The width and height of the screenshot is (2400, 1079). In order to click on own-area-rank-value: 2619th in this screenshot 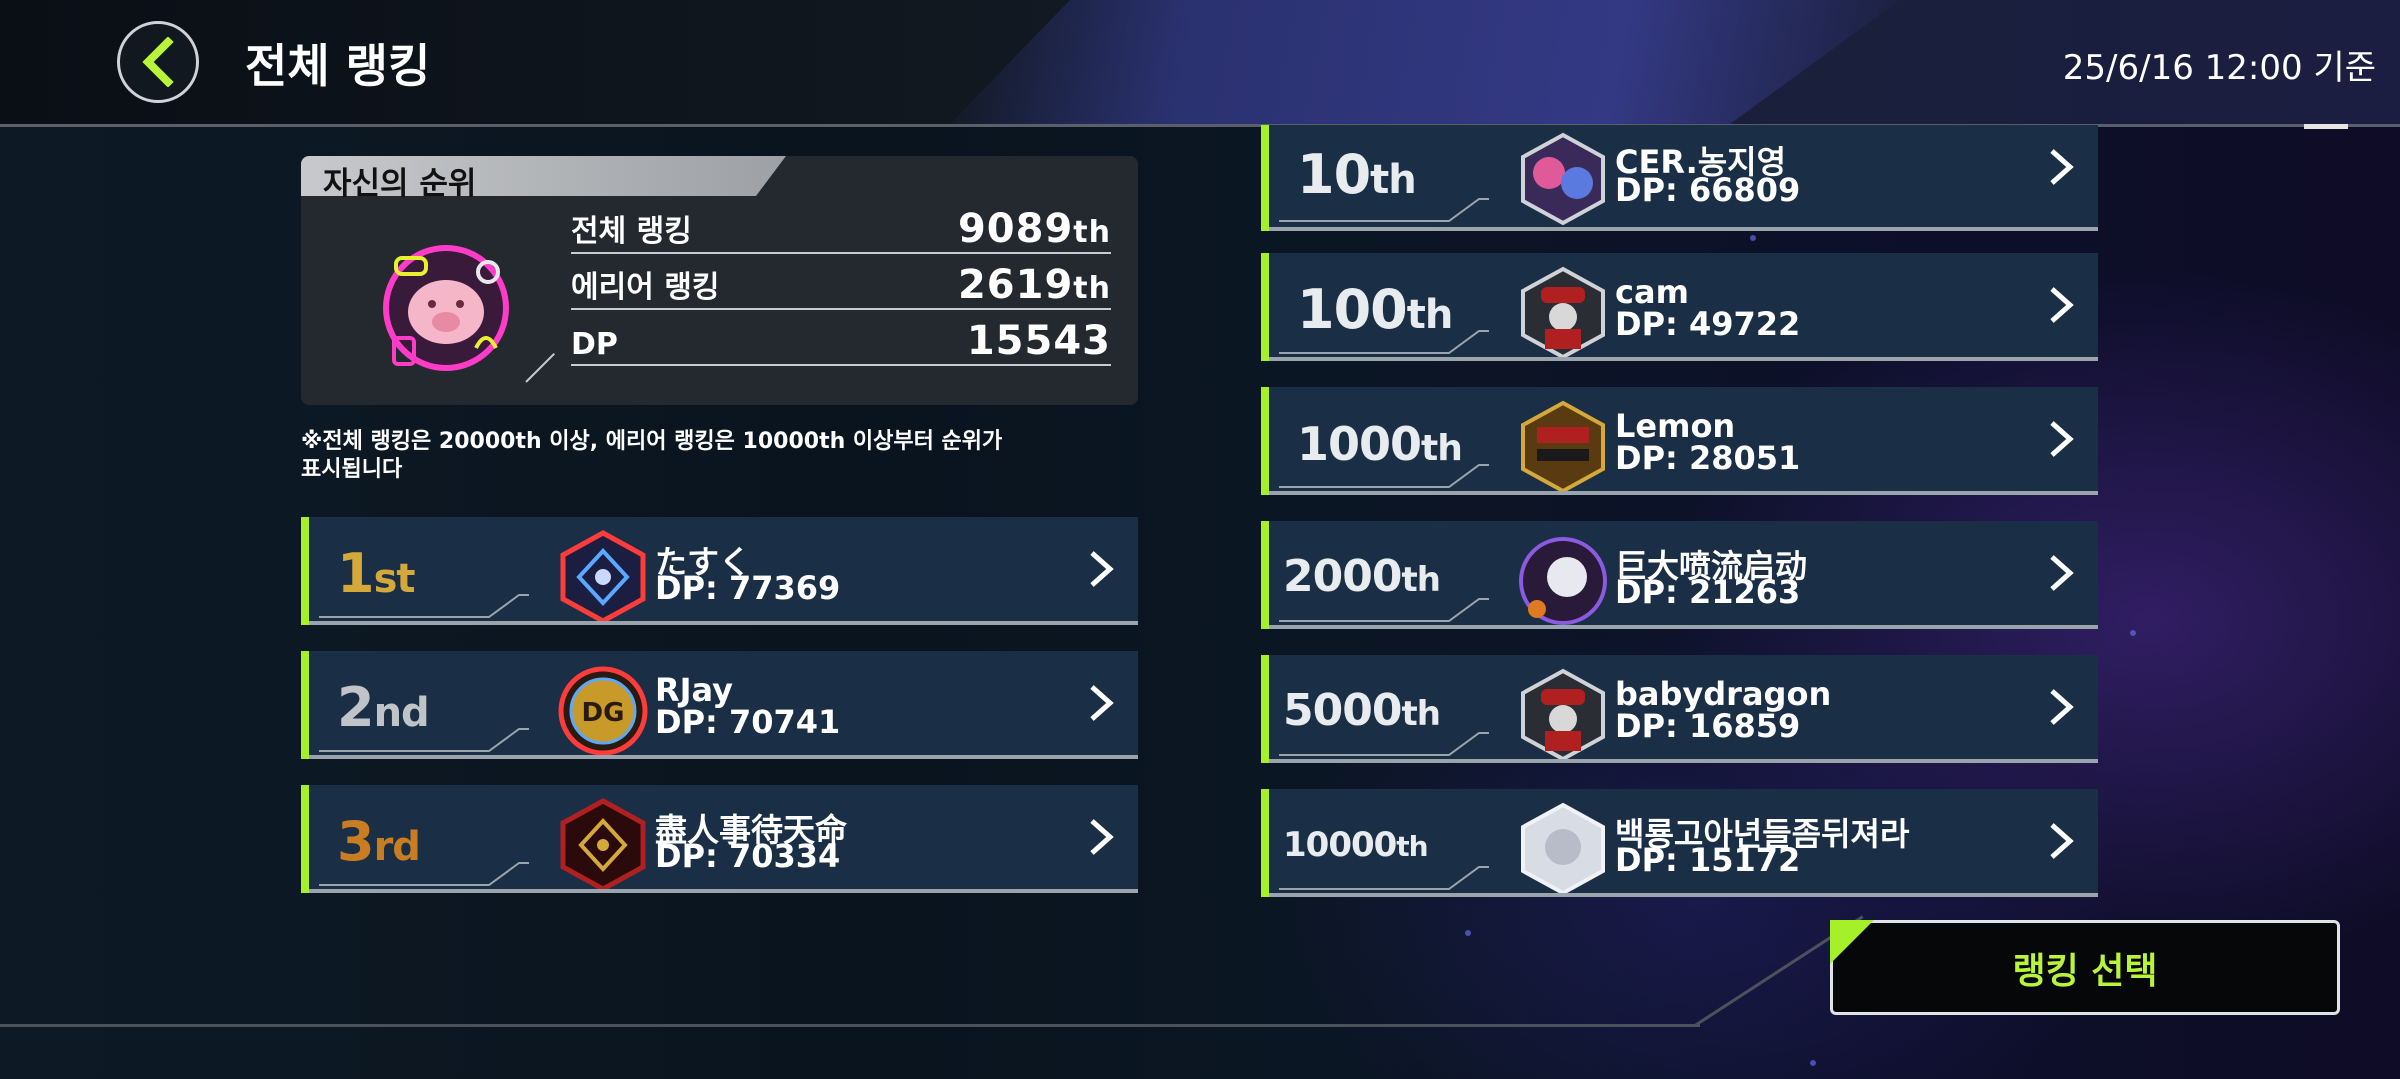, I will do `click(1034, 285)`.